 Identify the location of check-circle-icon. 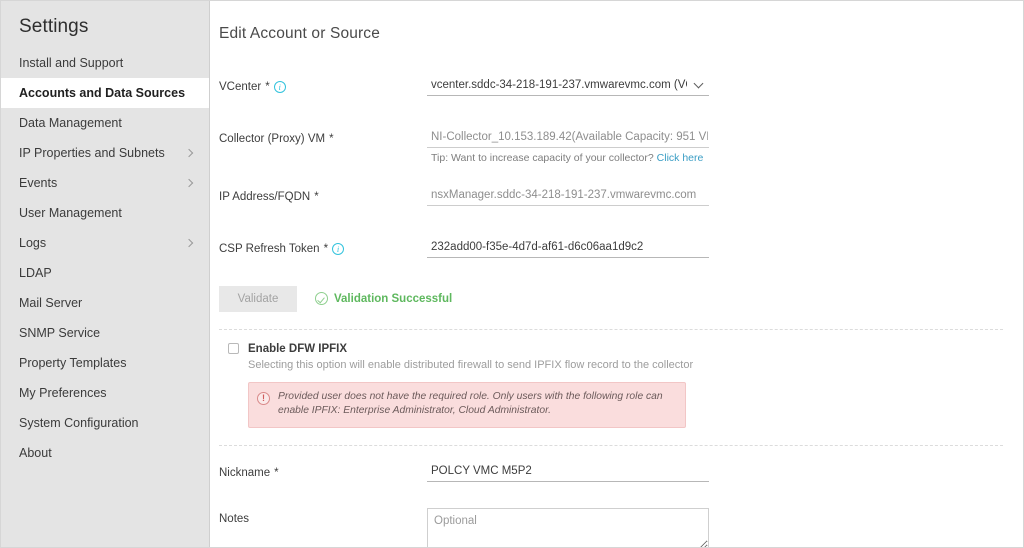
(321, 299).